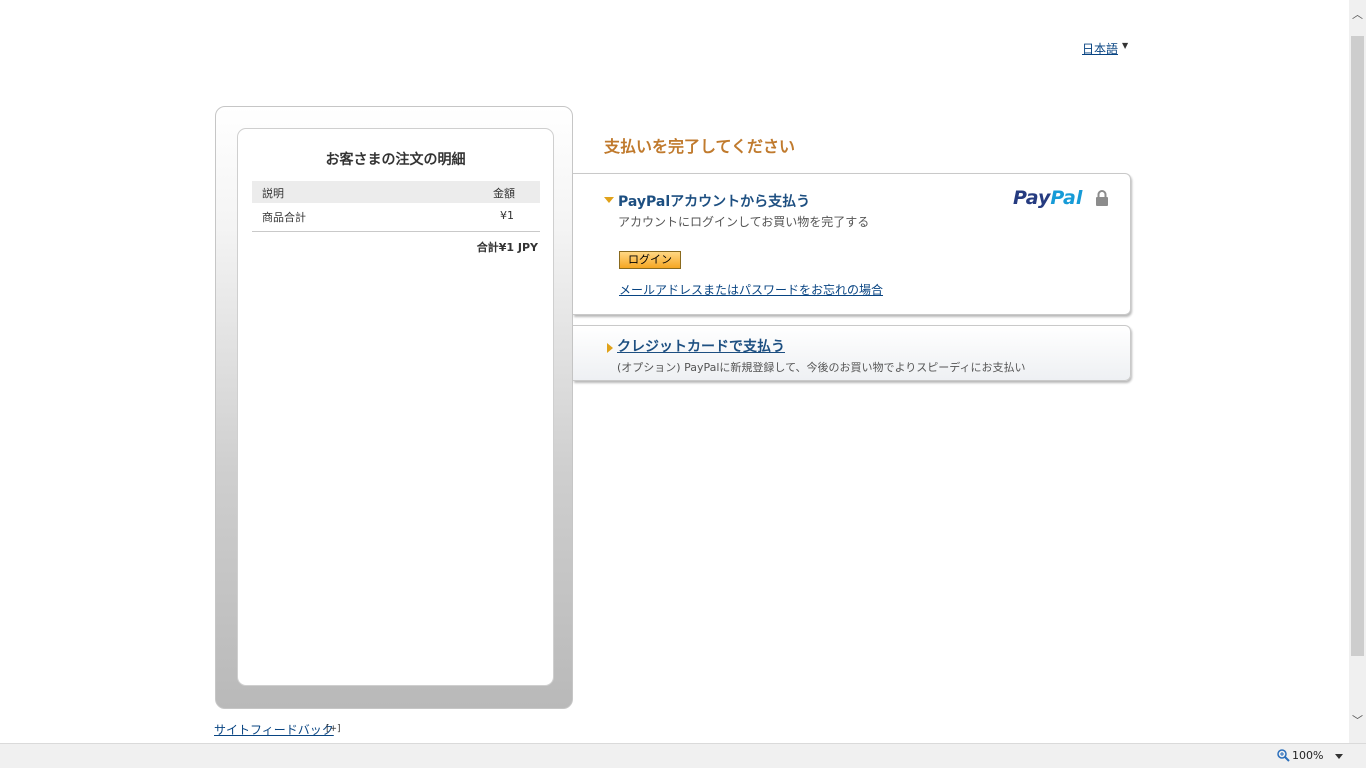 The image size is (1366, 768). What do you see at coordinates (396, 220) in the screenshot?
I see `table-row: 商品合計 ¥1` at bounding box center [396, 220].